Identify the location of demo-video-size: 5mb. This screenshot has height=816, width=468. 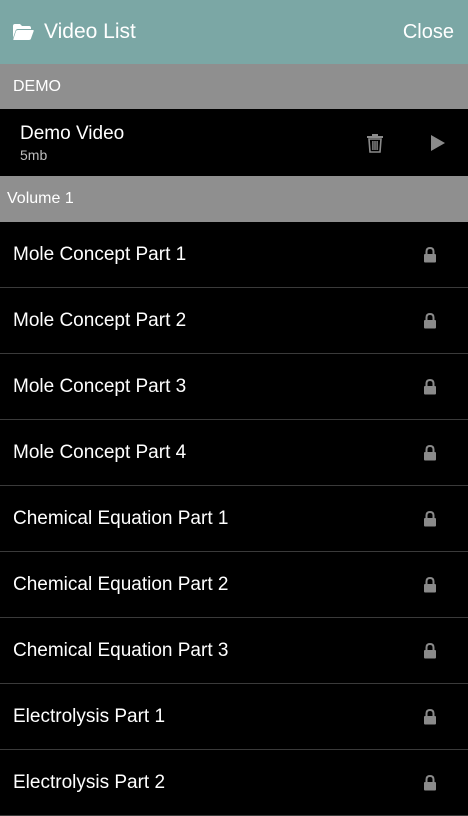
(34, 154).